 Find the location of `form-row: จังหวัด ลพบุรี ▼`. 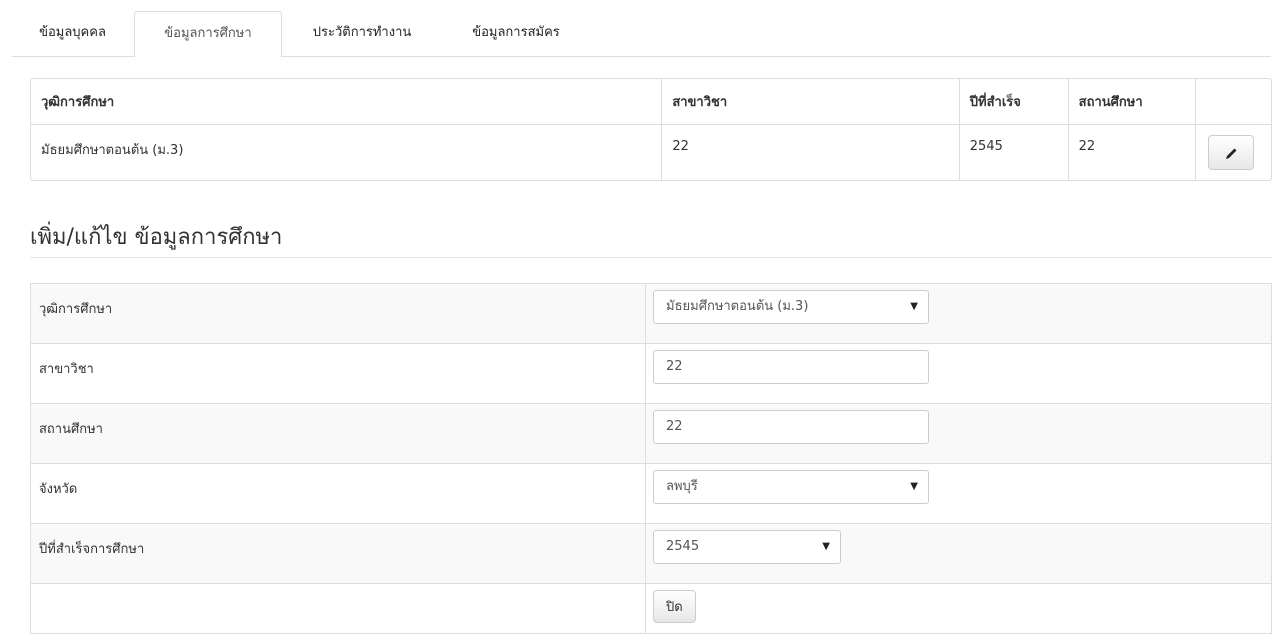

form-row: จังหวัด ลพบุรี ▼ is located at coordinates (651, 493).